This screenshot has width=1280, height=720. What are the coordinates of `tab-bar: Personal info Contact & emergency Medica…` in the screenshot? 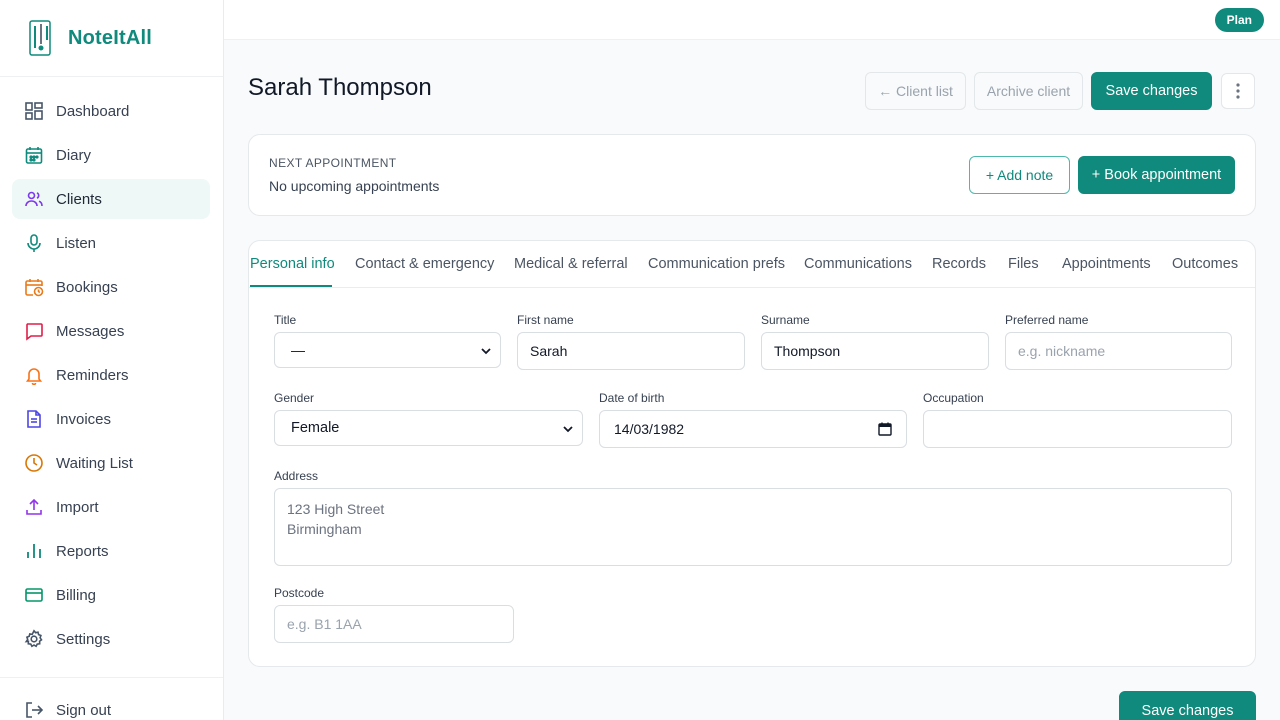 It's located at (752, 264).